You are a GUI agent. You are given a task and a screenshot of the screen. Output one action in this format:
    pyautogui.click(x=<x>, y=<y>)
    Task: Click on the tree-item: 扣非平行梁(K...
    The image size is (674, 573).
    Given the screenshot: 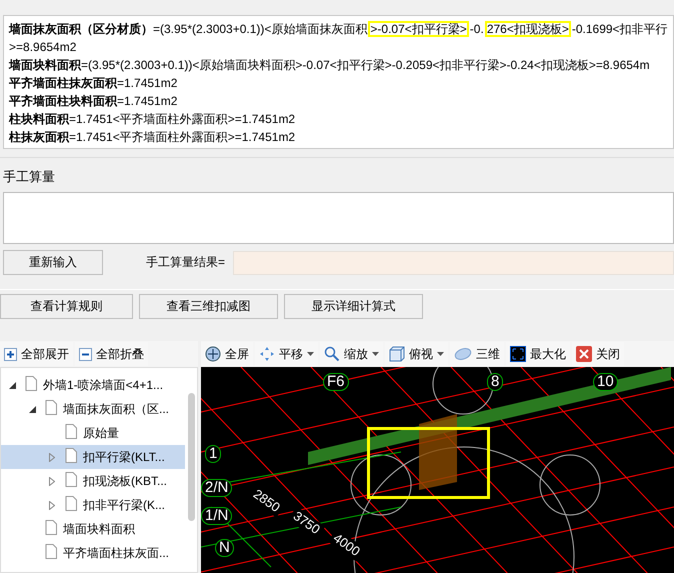 What is the action you would take?
    pyautogui.click(x=93, y=505)
    